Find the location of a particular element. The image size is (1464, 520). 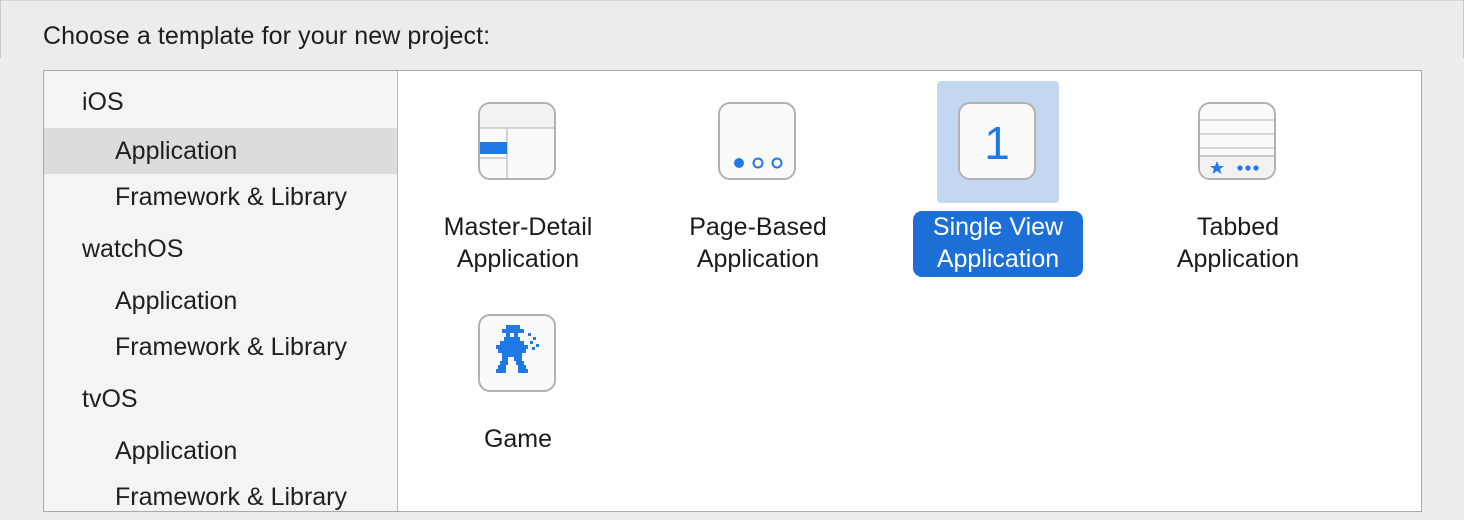

template-label: Tabbed Application is located at coordinates (1238, 243).